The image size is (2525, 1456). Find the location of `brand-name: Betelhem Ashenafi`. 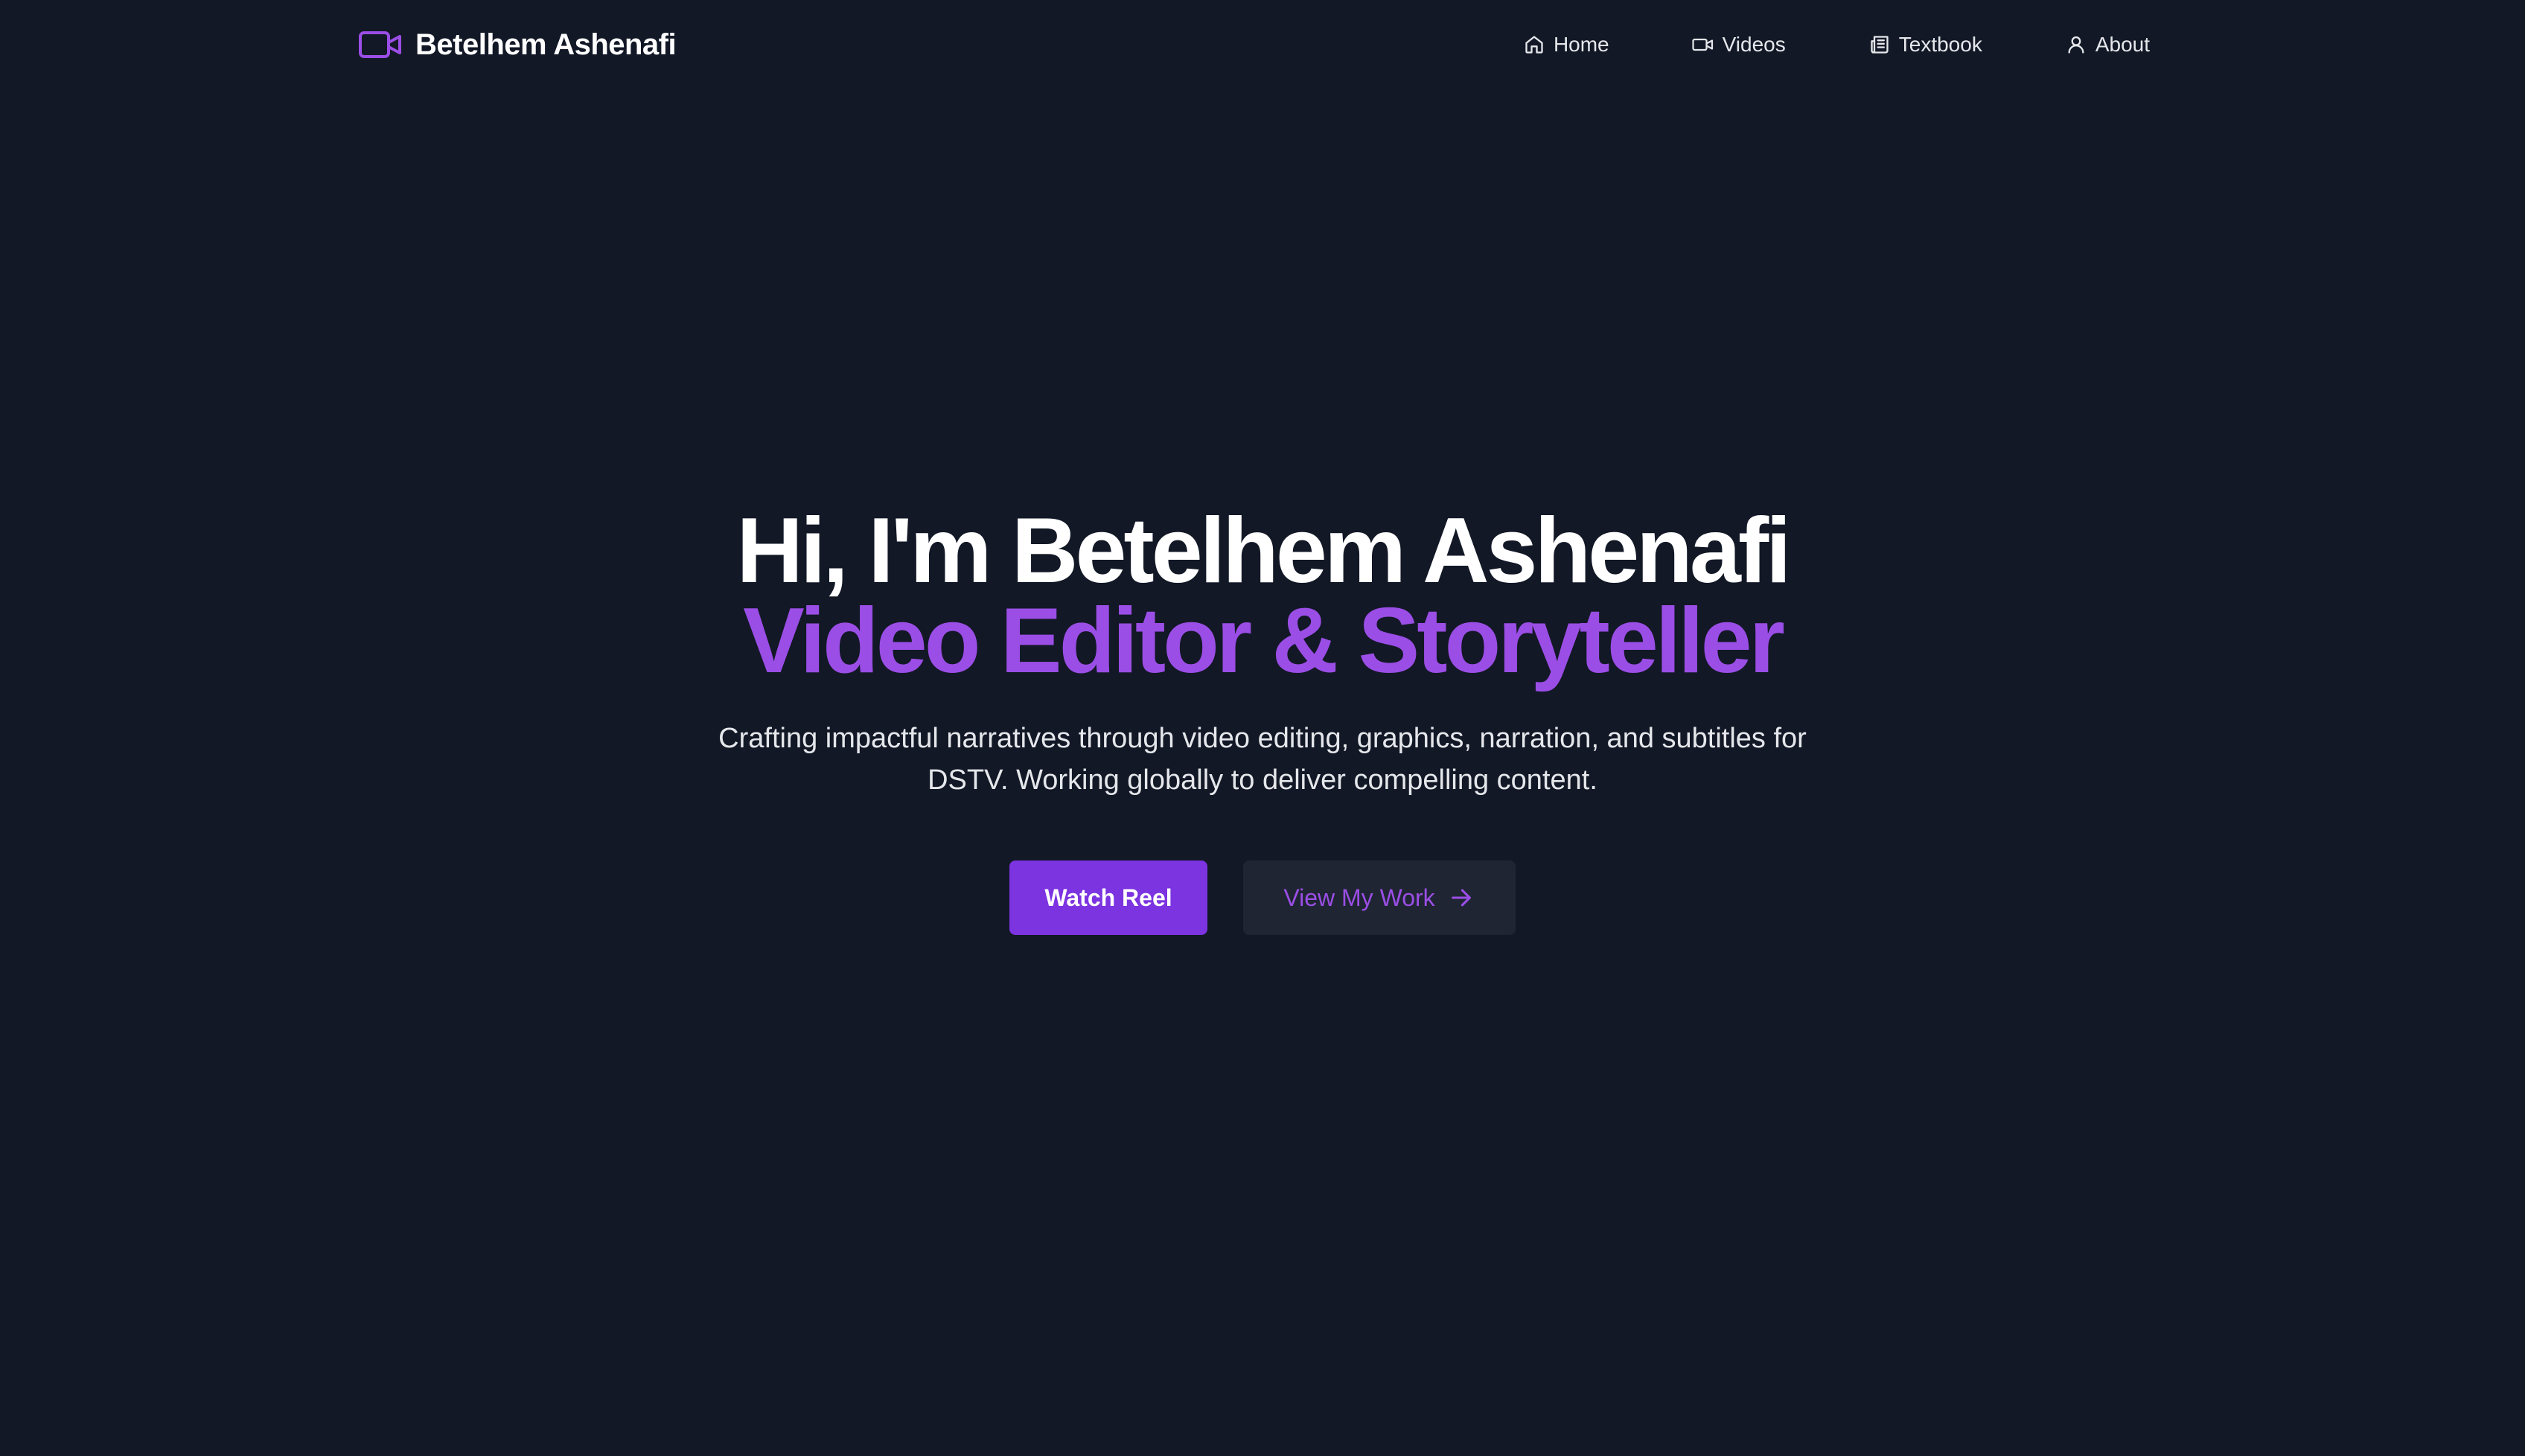

brand-name: Betelhem Ashenafi is located at coordinates (546, 44).